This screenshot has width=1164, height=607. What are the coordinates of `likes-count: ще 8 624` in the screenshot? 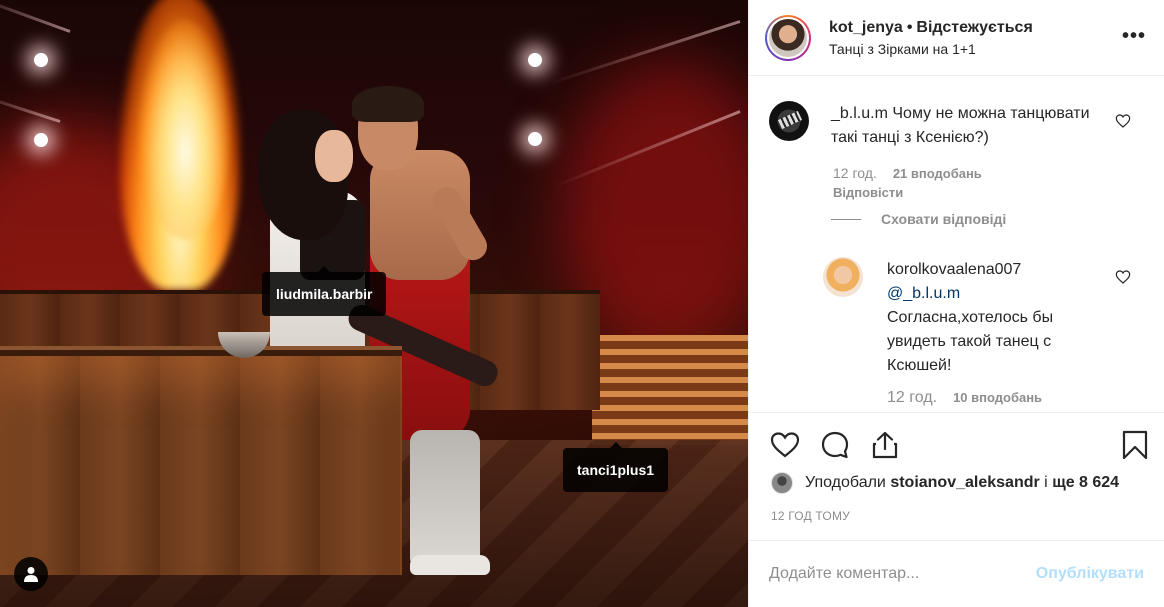 It's located at (1085, 483).